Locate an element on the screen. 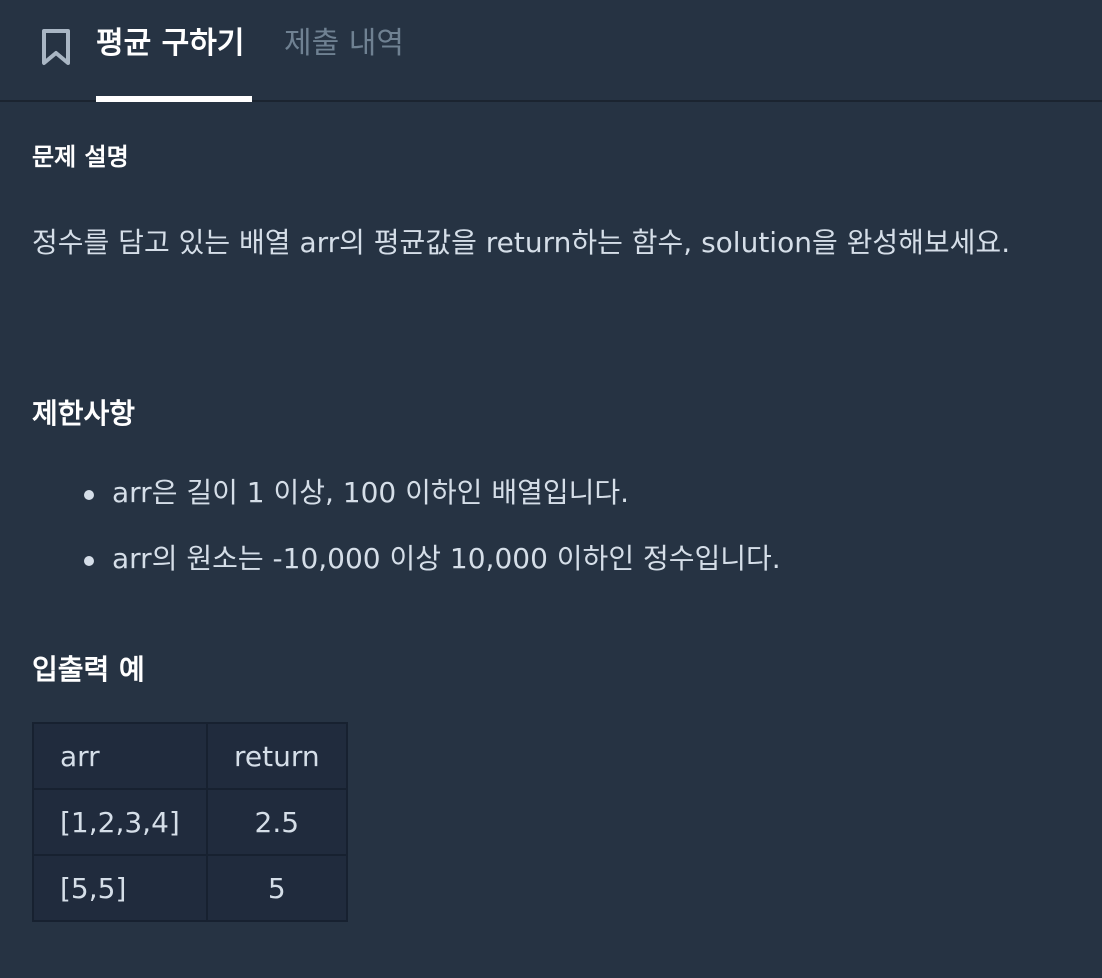 This screenshot has width=1102, height=978. examples-table: arr return [1,2,3,4] 2.5 [5,5] 5 is located at coordinates (190, 822).